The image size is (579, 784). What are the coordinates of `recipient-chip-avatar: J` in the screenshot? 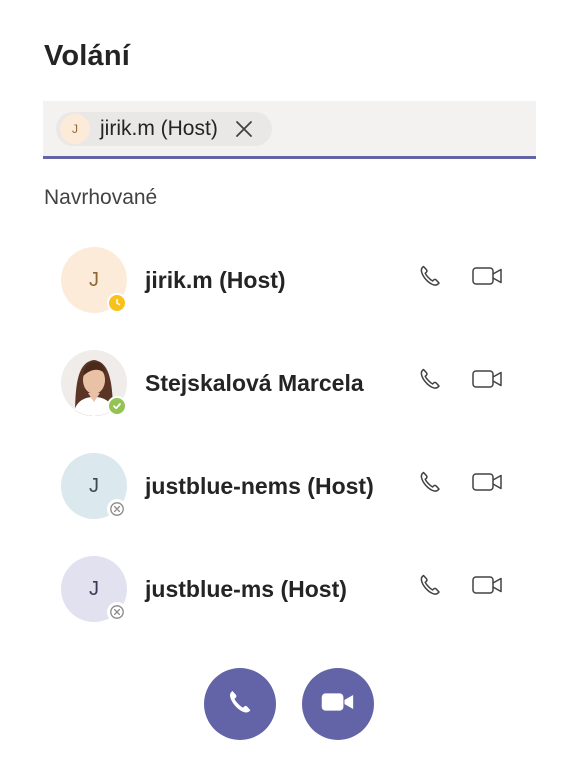 It's located at (75, 129).